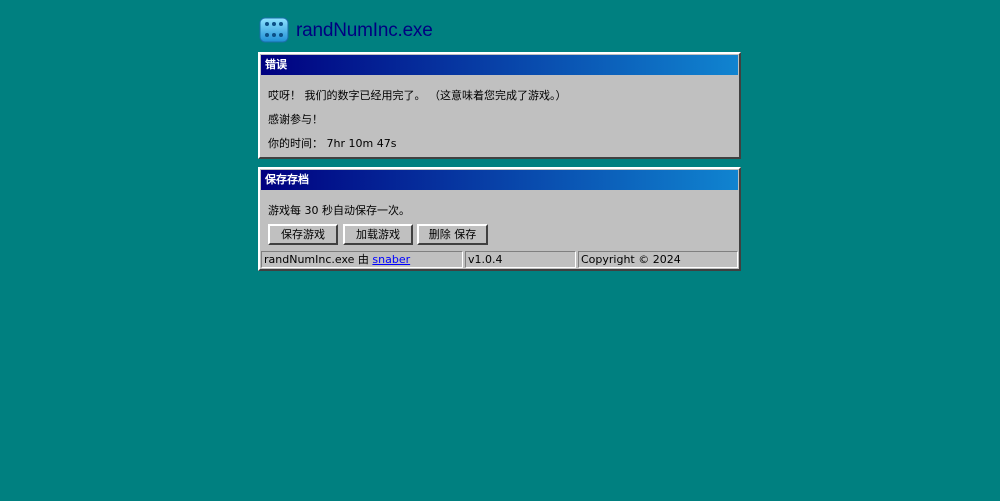  Describe the element at coordinates (658, 259) in the screenshot. I see `status-copyright: Copyright © 2024` at that location.